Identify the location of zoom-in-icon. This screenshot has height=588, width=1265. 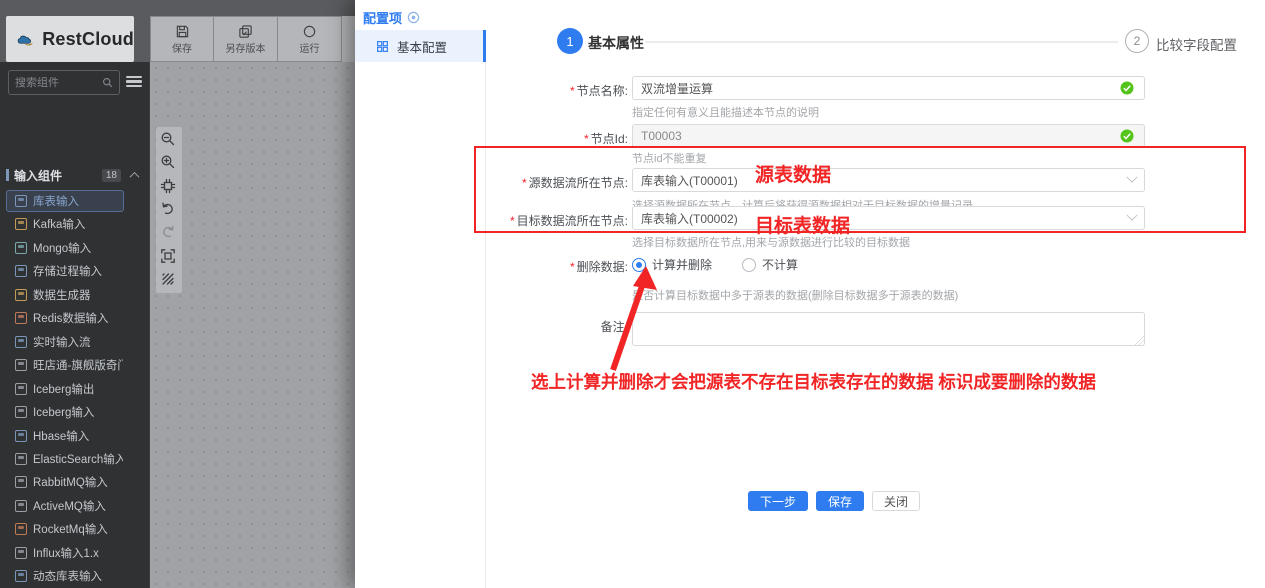
(169, 163).